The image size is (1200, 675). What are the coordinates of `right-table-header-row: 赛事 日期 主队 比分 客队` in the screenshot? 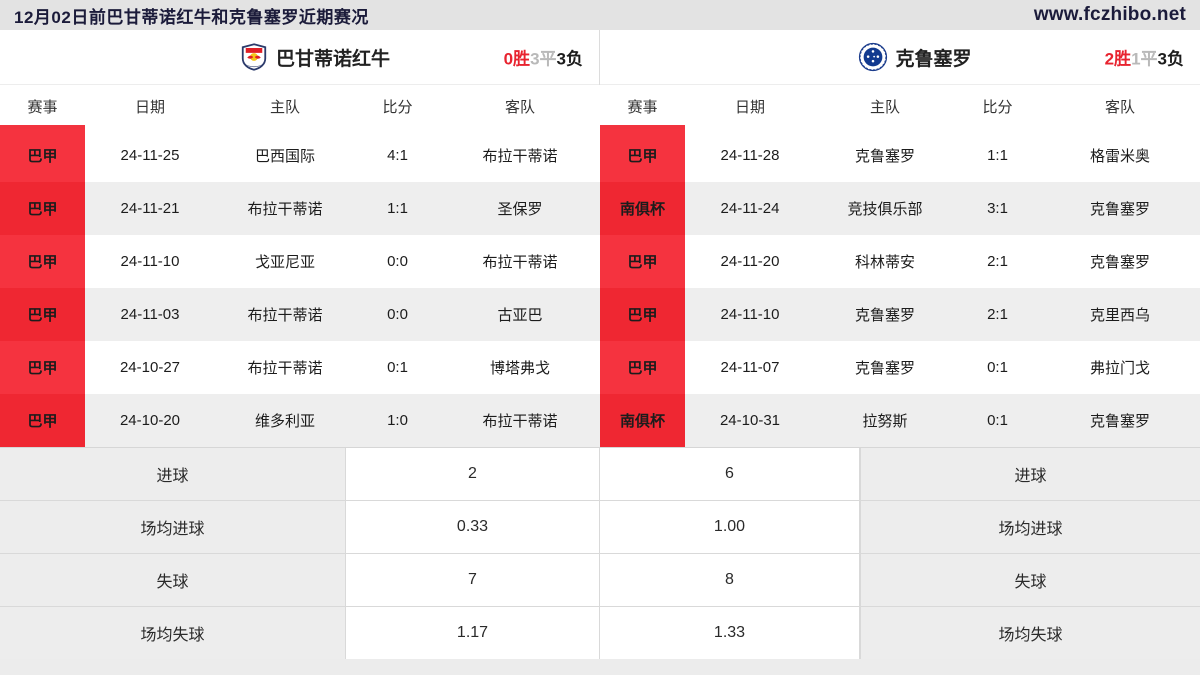 It's located at (900, 107).